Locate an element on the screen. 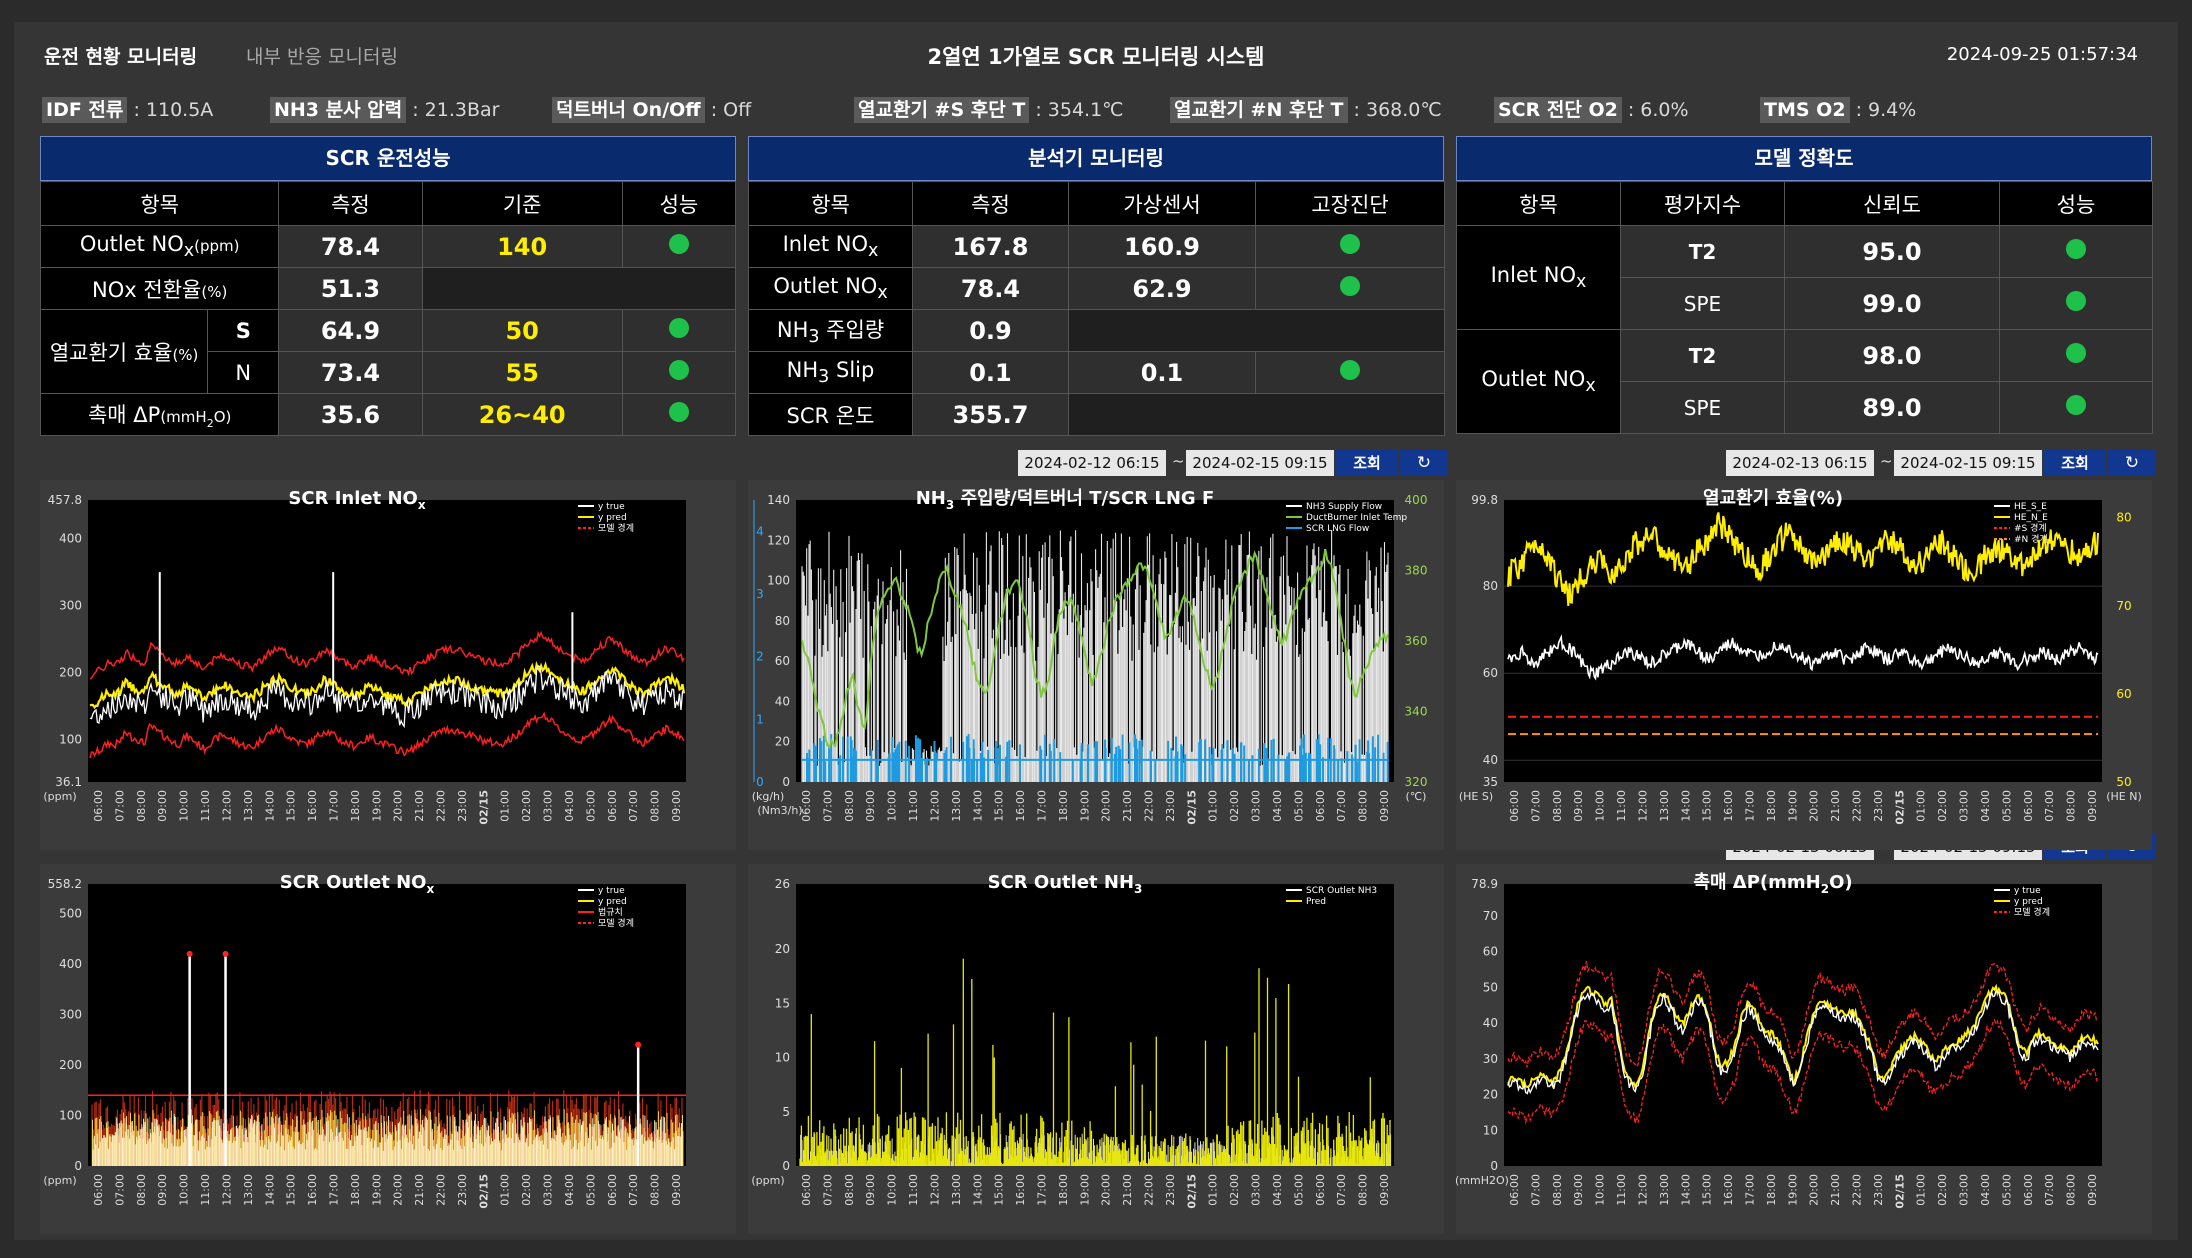  y-tick-label: 100 is located at coordinates (70, 1115).